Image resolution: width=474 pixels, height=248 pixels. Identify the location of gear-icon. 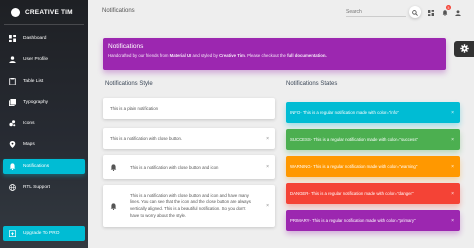
(464, 49).